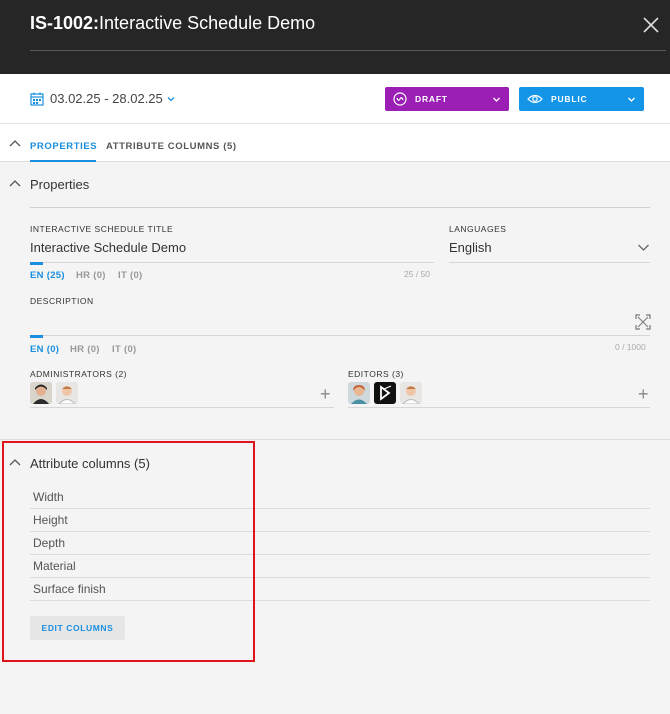  I want to click on add-administrator-button: +, so click(325, 394).